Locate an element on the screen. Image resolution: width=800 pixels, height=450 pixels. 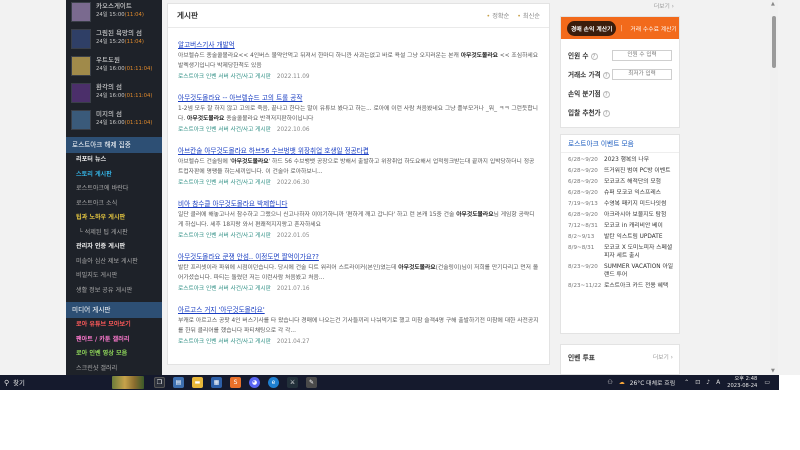
more-link: 더보기 › is located at coordinates (620, 5).